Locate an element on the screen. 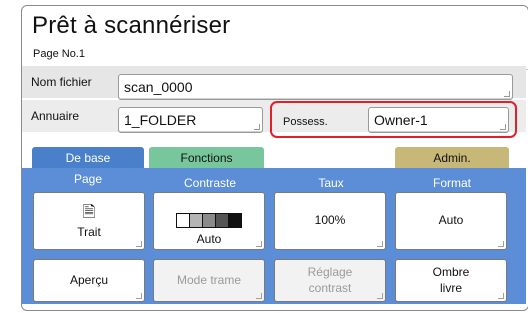  column-header-rate: Taux is located at coordinates (331, 183).